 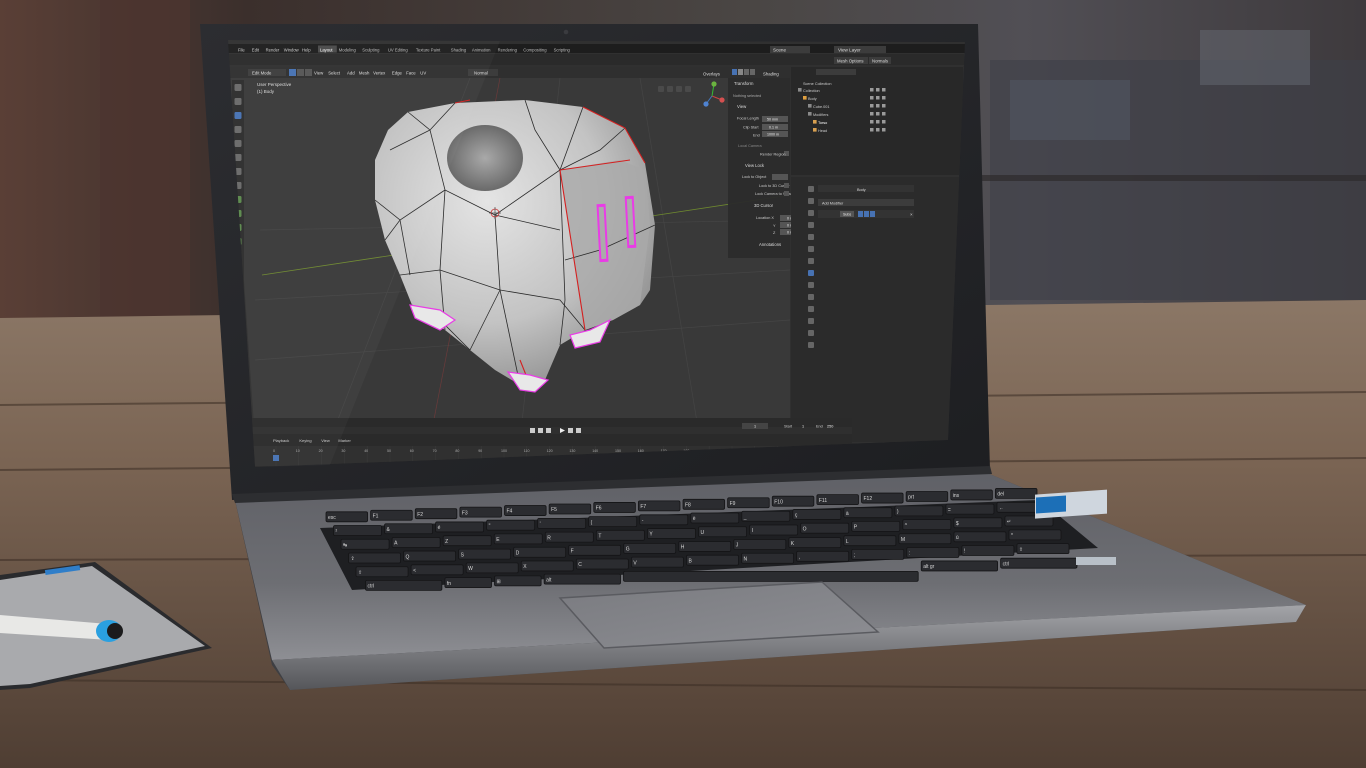 What do you see at coordinates (706, 104) in the screenshot?
I see `gizmo-z-icon` at bounding box center [706, 104].